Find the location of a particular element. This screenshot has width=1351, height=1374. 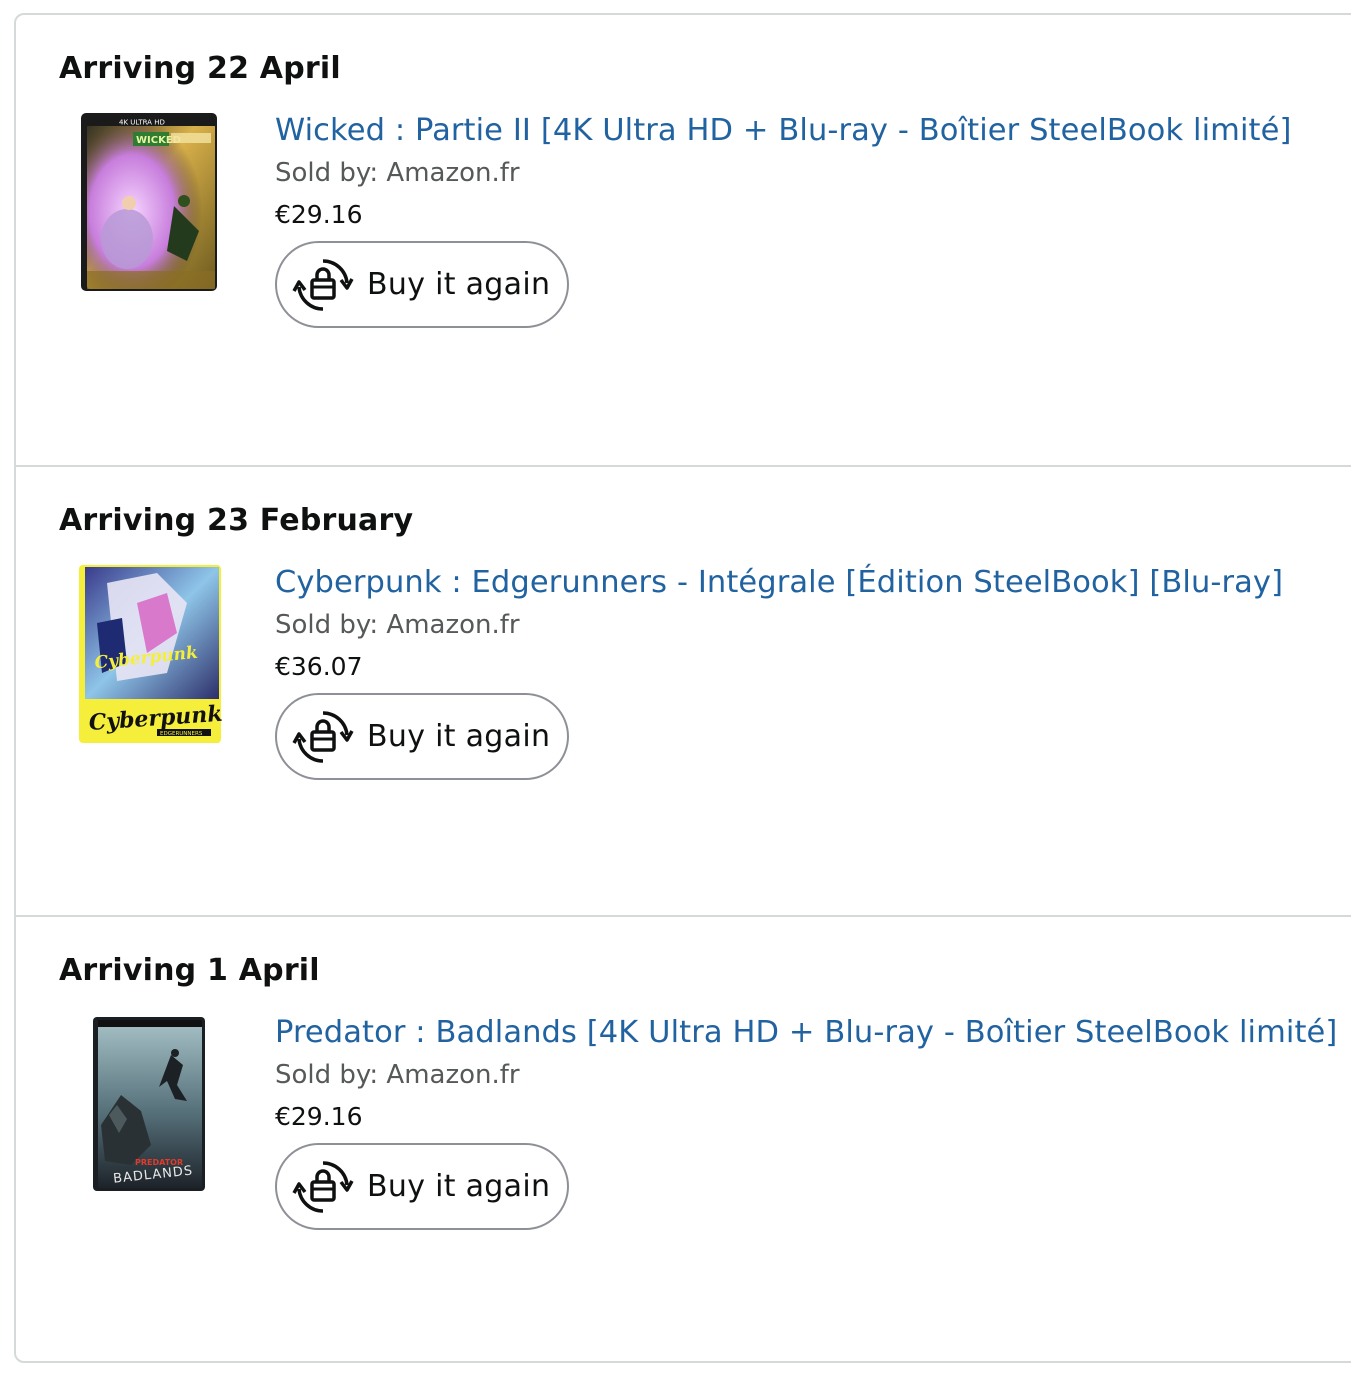

product-image-cyberpunk: Cyberpunk Cyberpunk EDGERUNNERS is located at coordinates (150, 654).